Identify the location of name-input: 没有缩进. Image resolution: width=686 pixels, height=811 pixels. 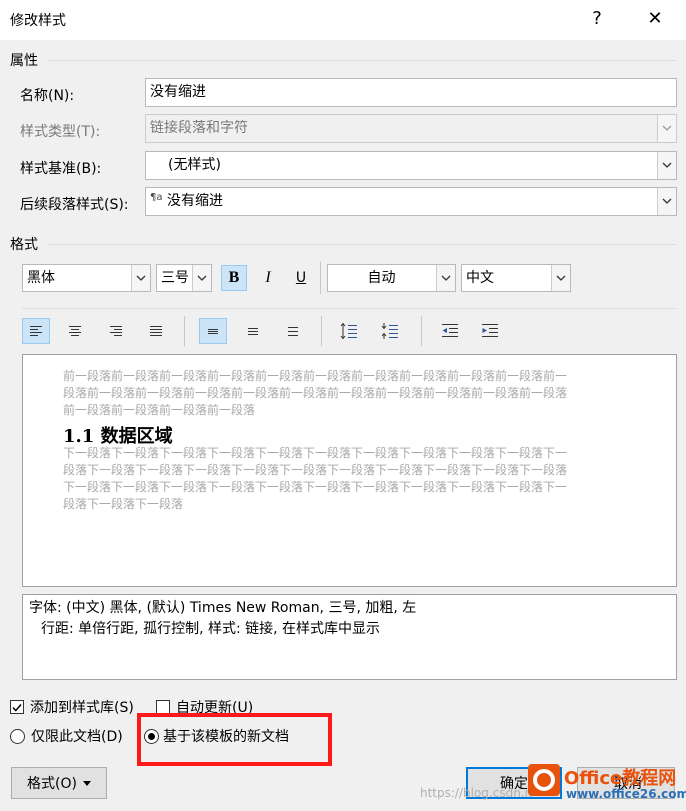
(411, 92).